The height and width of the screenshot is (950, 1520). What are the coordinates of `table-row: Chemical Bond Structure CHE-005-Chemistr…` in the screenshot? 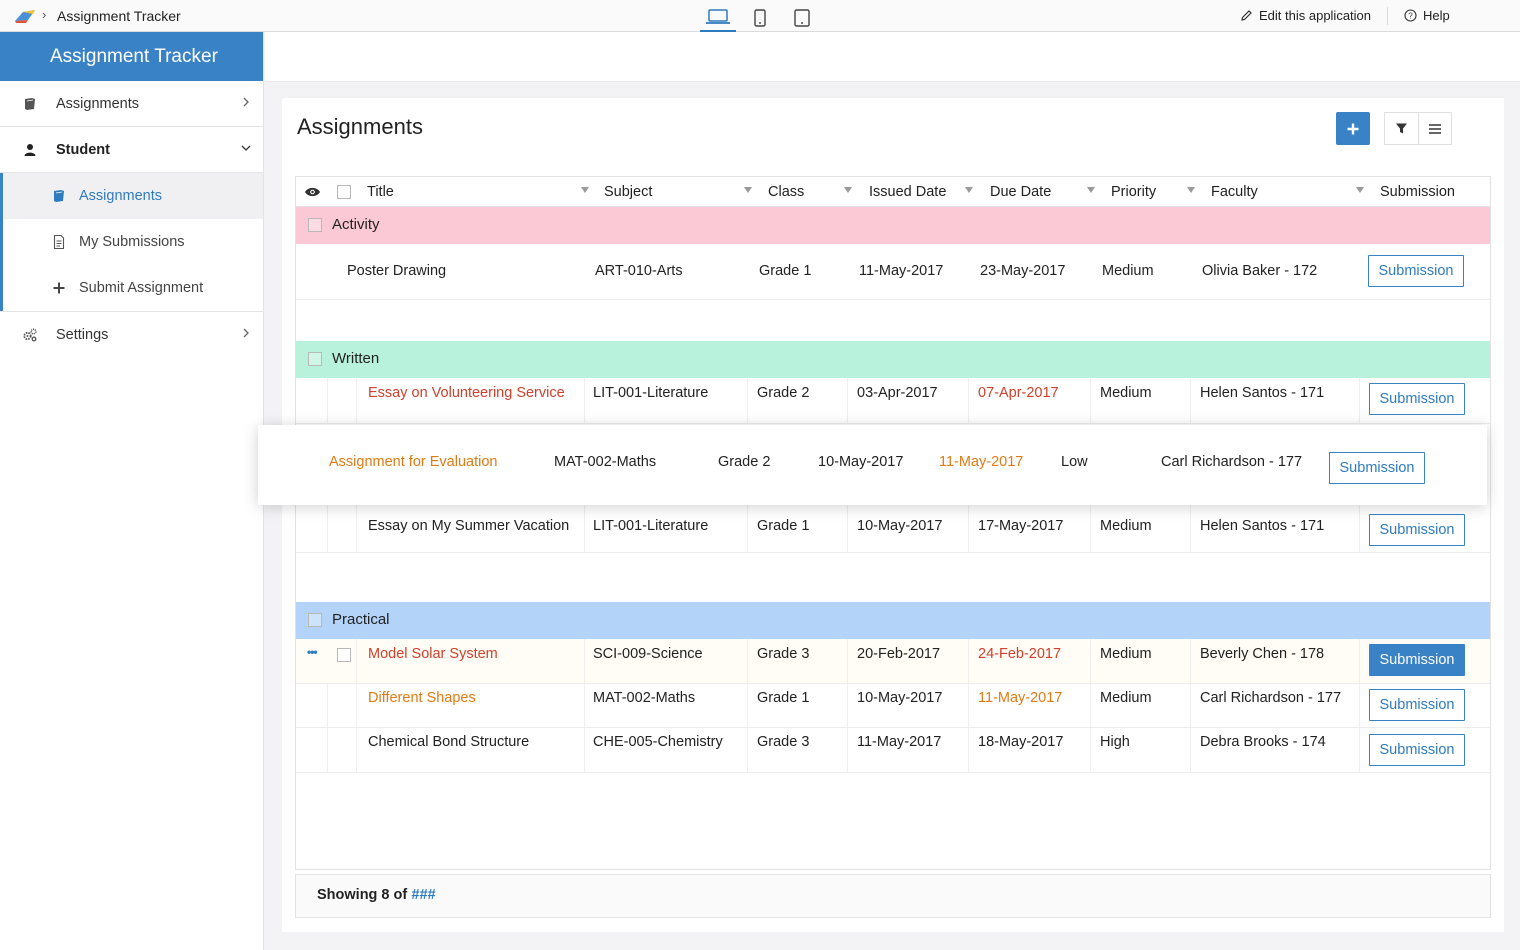 It's located at (893, 750).